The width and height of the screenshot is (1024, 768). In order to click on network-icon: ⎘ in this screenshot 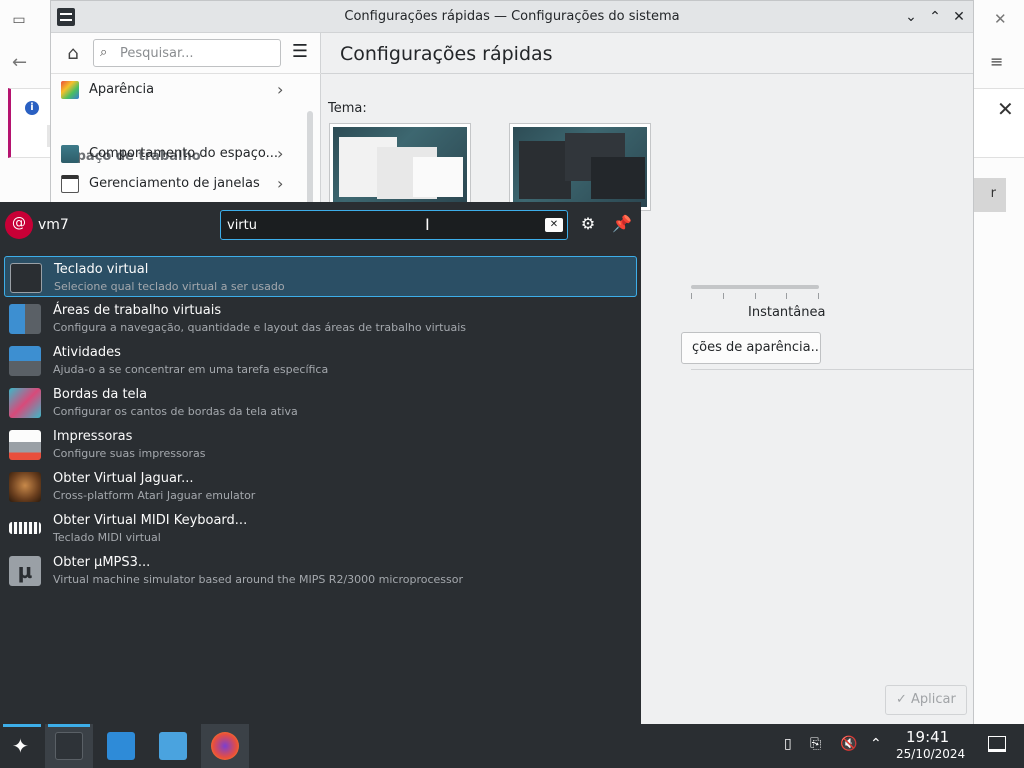, I will do `click(815, 744)`.